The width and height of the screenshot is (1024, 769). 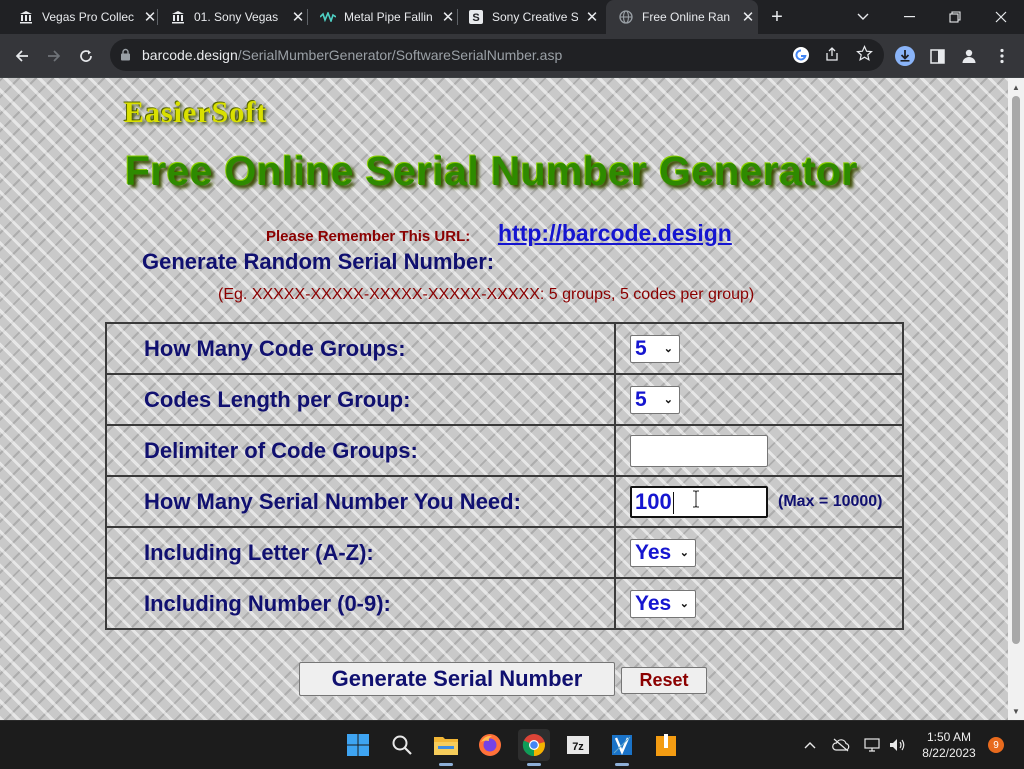 I want to click on scroll-up-arrow-icon: ▲, so click(x=1016, y=87).